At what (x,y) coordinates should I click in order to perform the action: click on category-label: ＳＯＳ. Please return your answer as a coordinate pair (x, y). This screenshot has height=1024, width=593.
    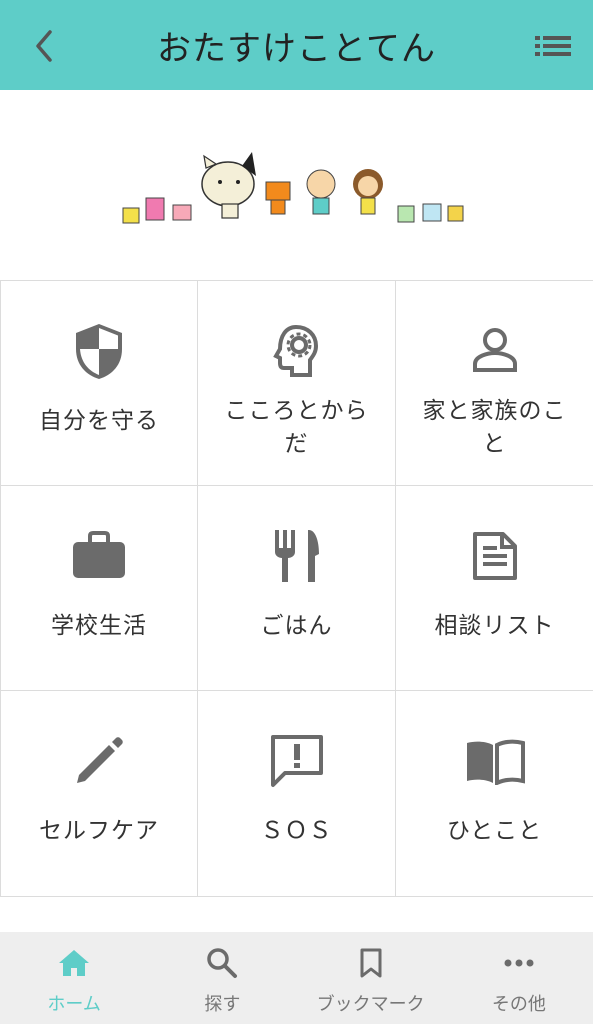
    Looking at the image, I should click on (296, 831).